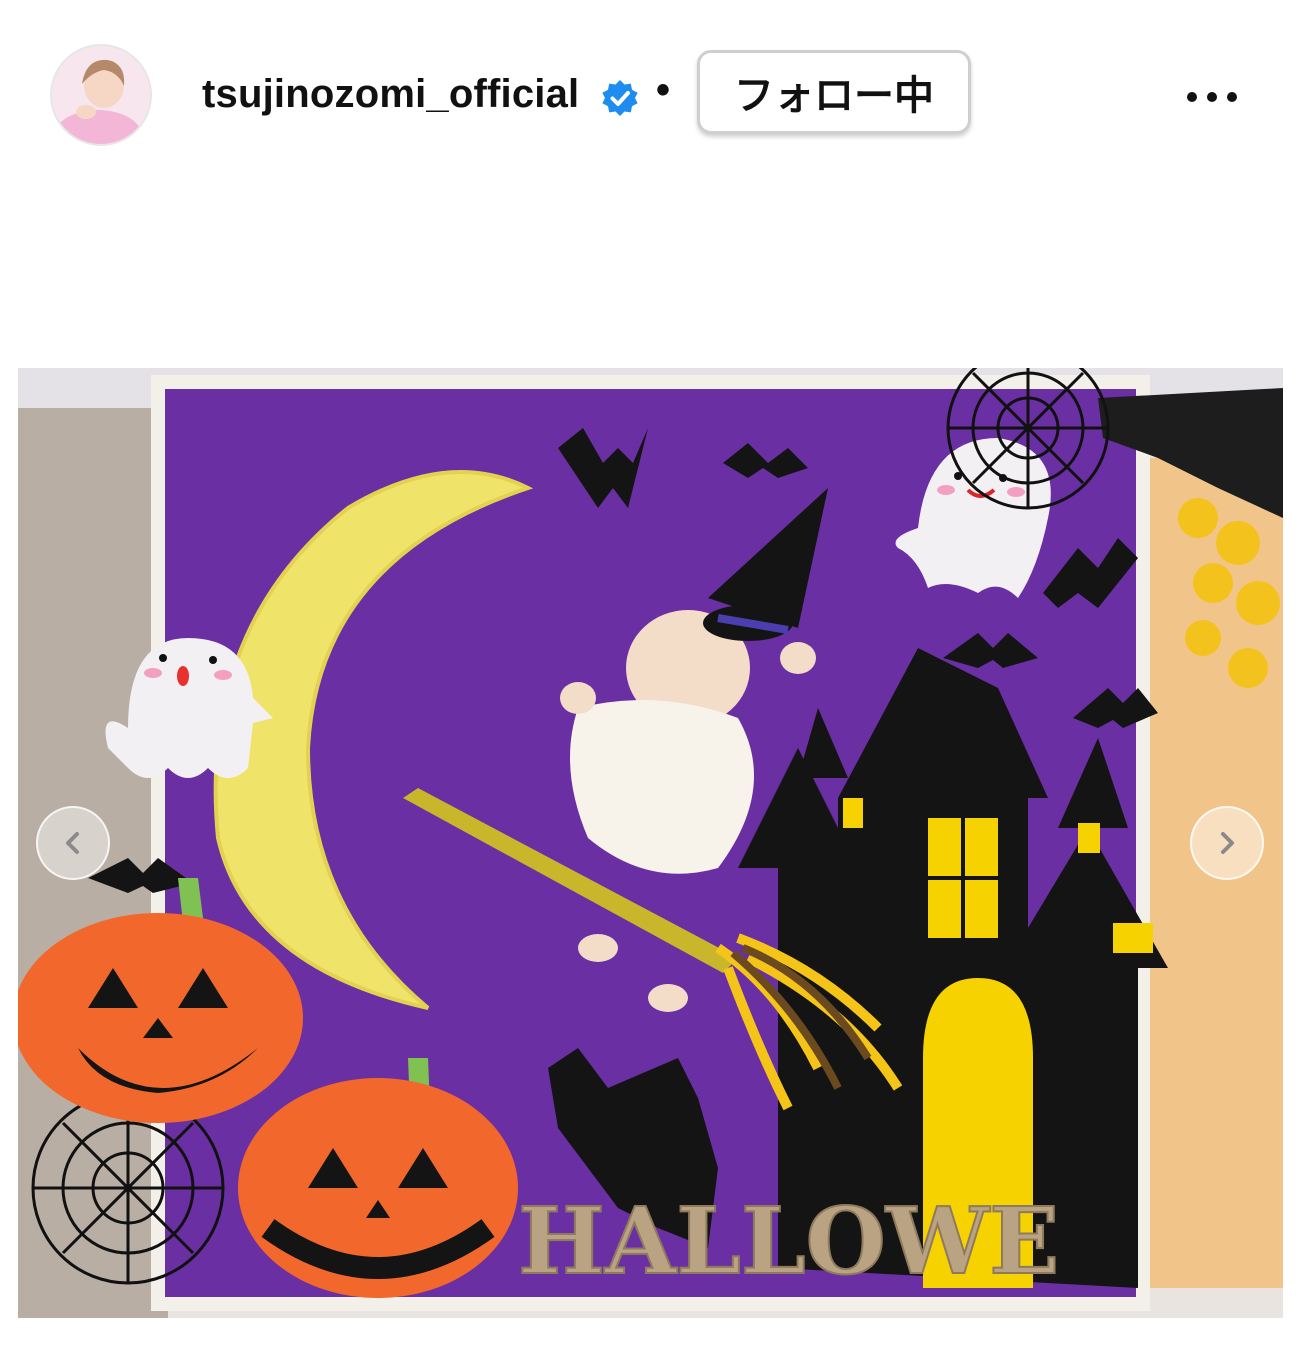 This screenshot has height=1356, width=1300. I want to click on chevron-right-icon, so click(1227, 843).